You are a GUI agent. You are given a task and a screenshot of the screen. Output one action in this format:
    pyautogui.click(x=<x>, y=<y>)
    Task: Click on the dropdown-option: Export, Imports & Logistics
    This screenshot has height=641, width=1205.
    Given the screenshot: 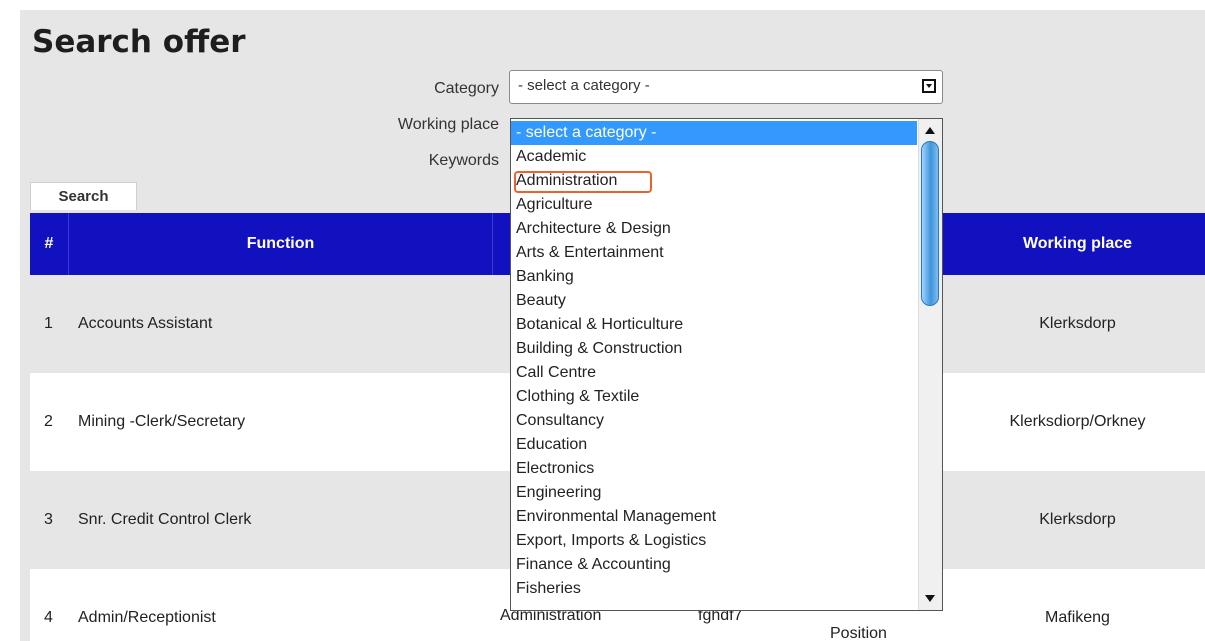 What is the action you would take?
    pyautogui.click(x=714, y=541)
    